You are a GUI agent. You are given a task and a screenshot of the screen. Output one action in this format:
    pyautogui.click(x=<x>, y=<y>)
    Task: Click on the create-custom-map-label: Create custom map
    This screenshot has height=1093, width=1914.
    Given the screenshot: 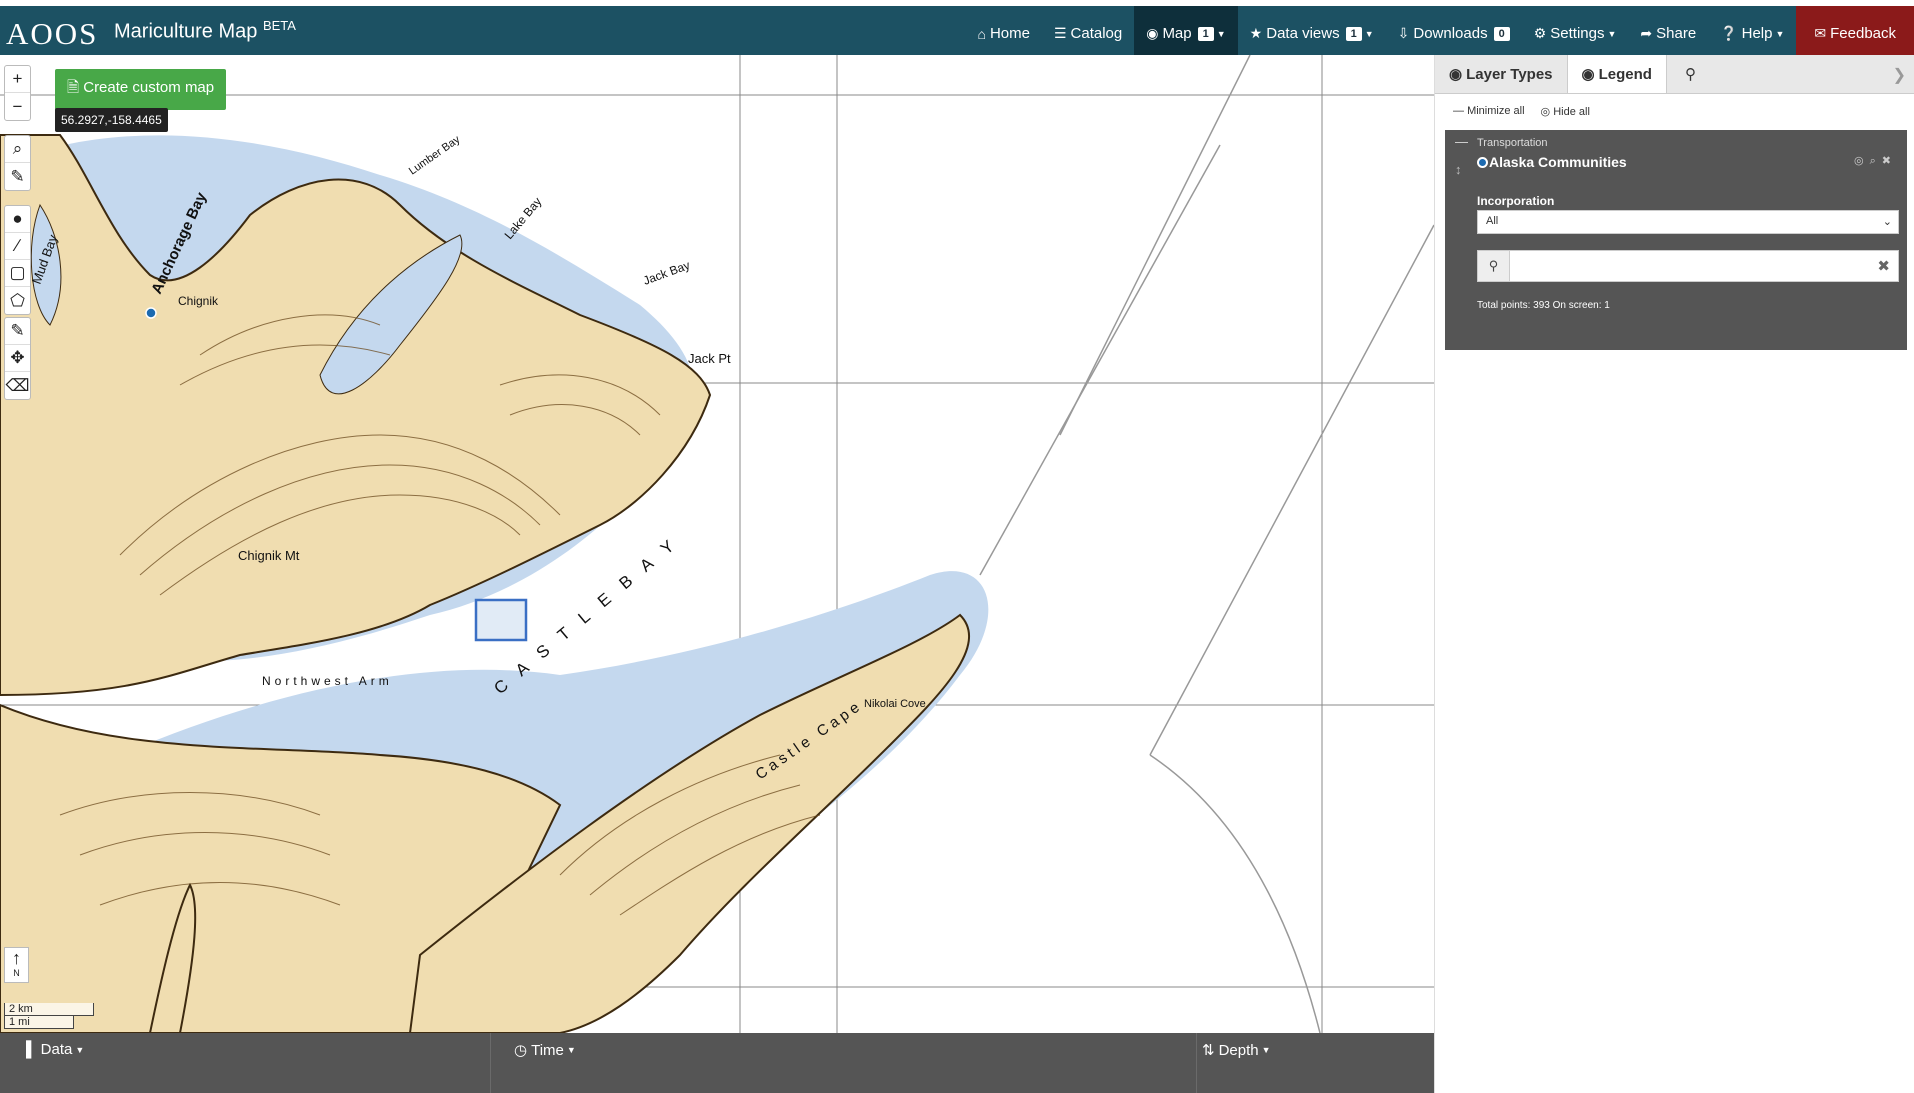 What is the action you would take?
    pyautogui.click(x=149, y=87)
    